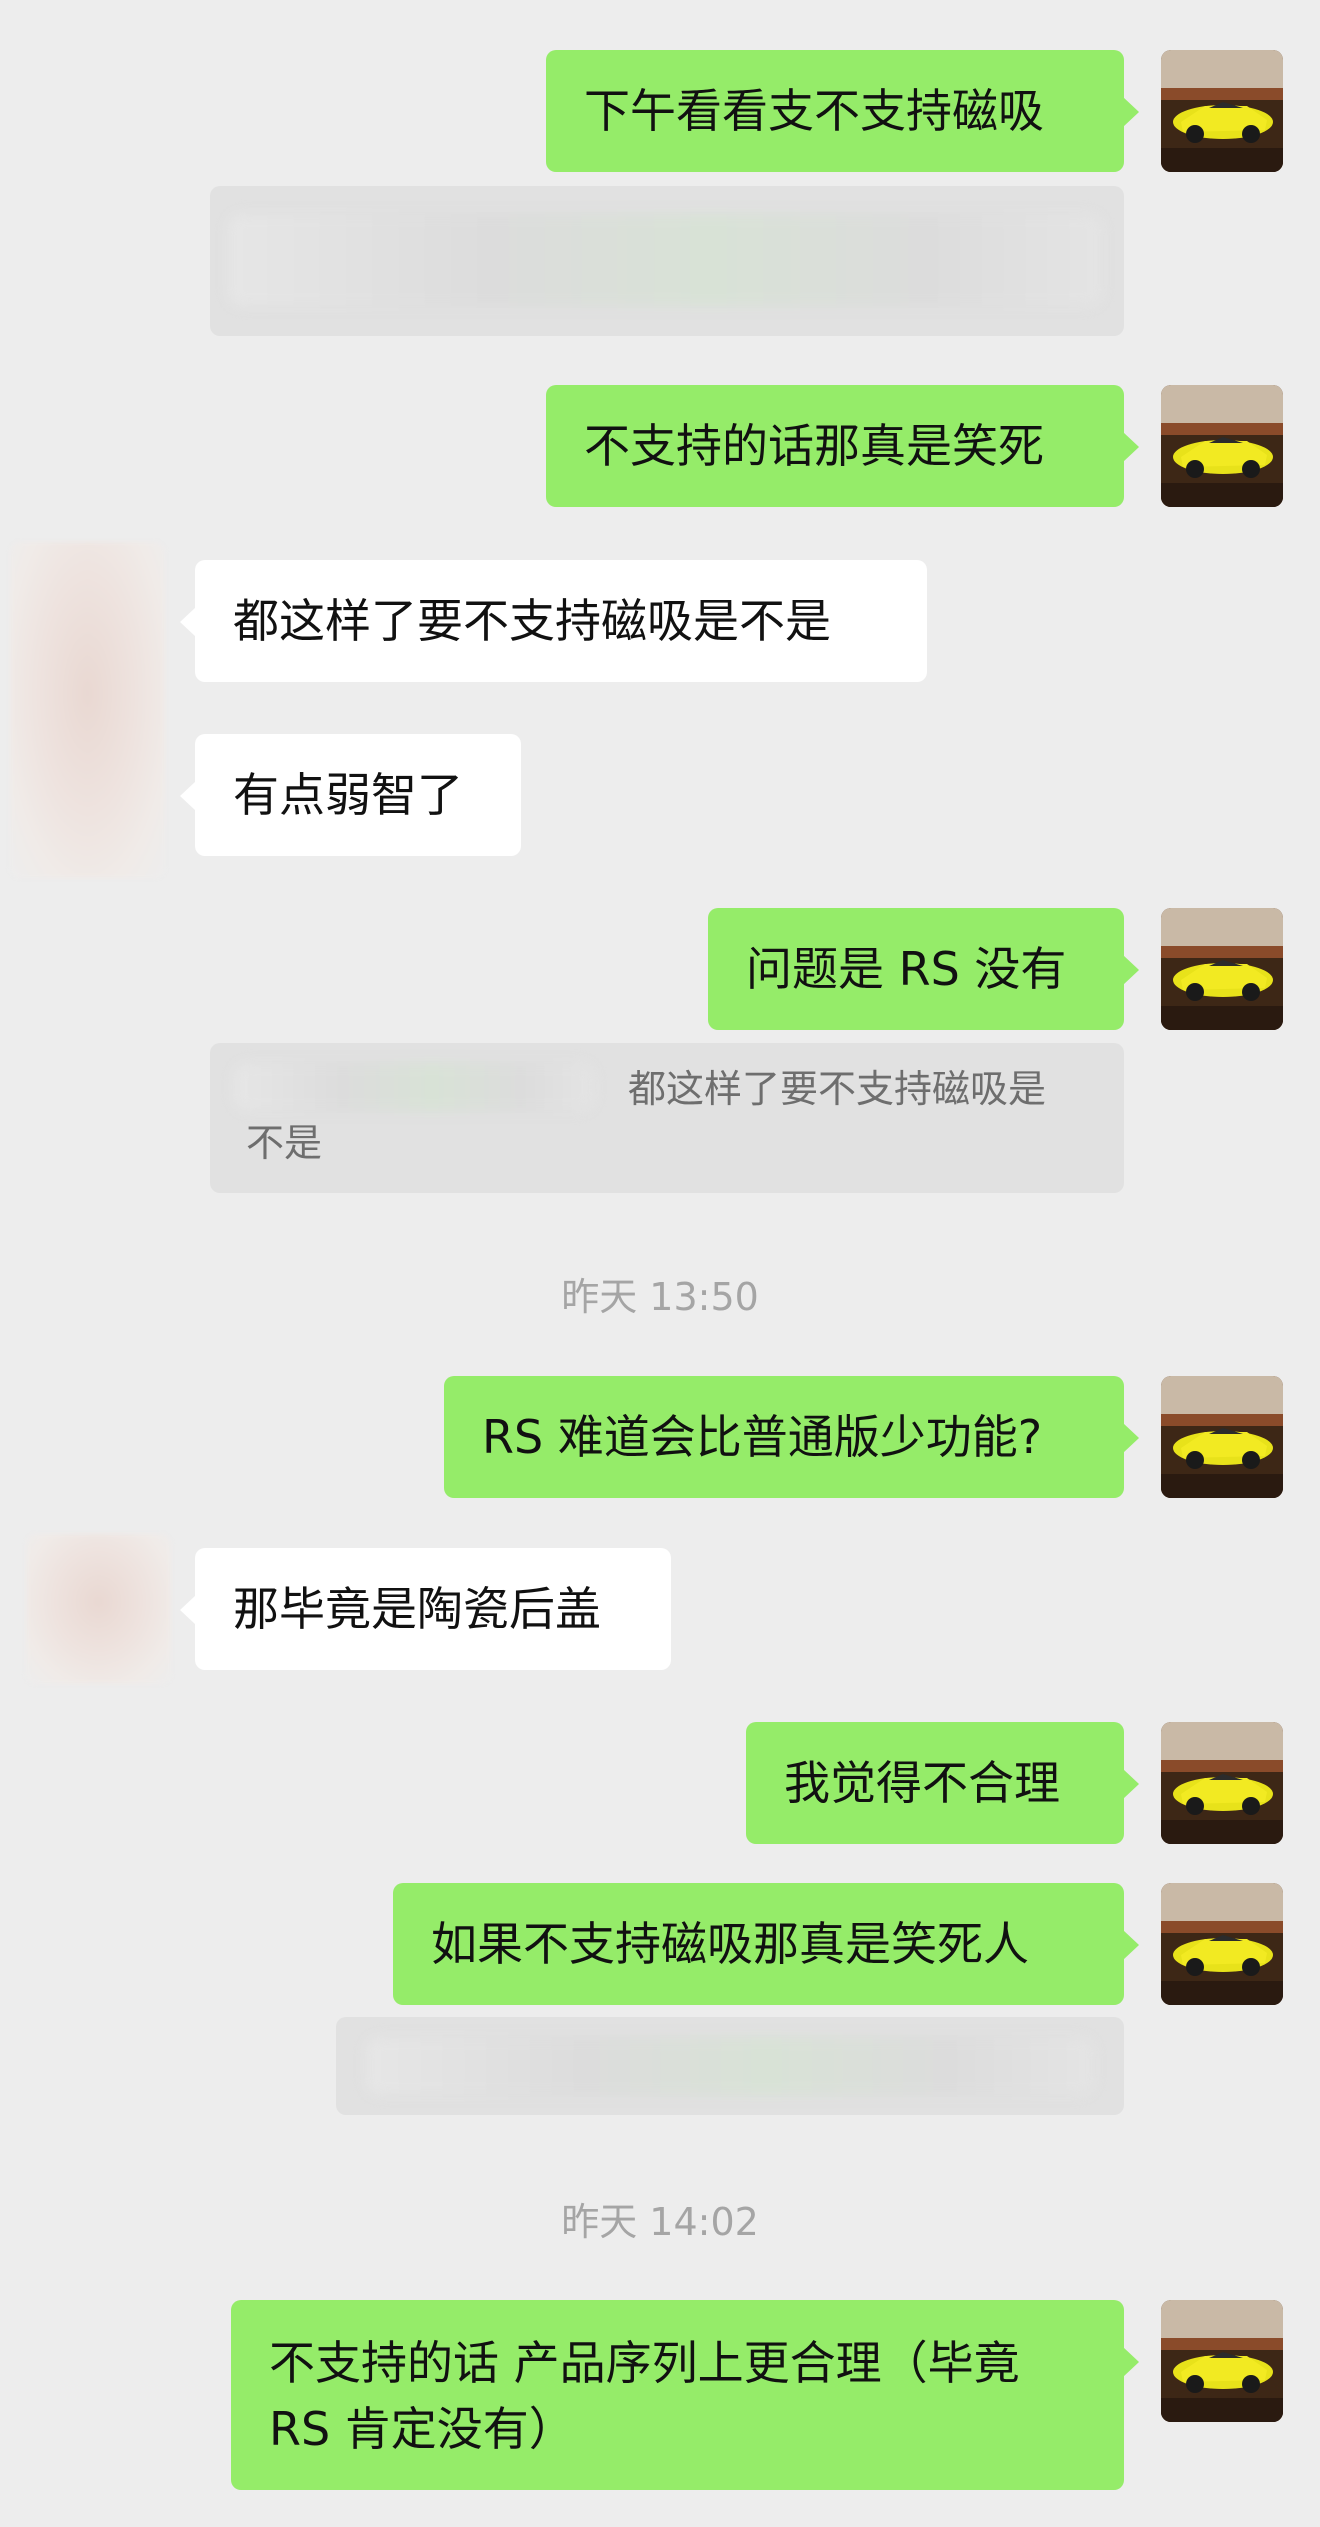 This screenshot has width=1320, height=2527. Describe the element at coordinates (906, 969) in the screenshot. I see `message-text: 问题是 RS 没有` at that location.